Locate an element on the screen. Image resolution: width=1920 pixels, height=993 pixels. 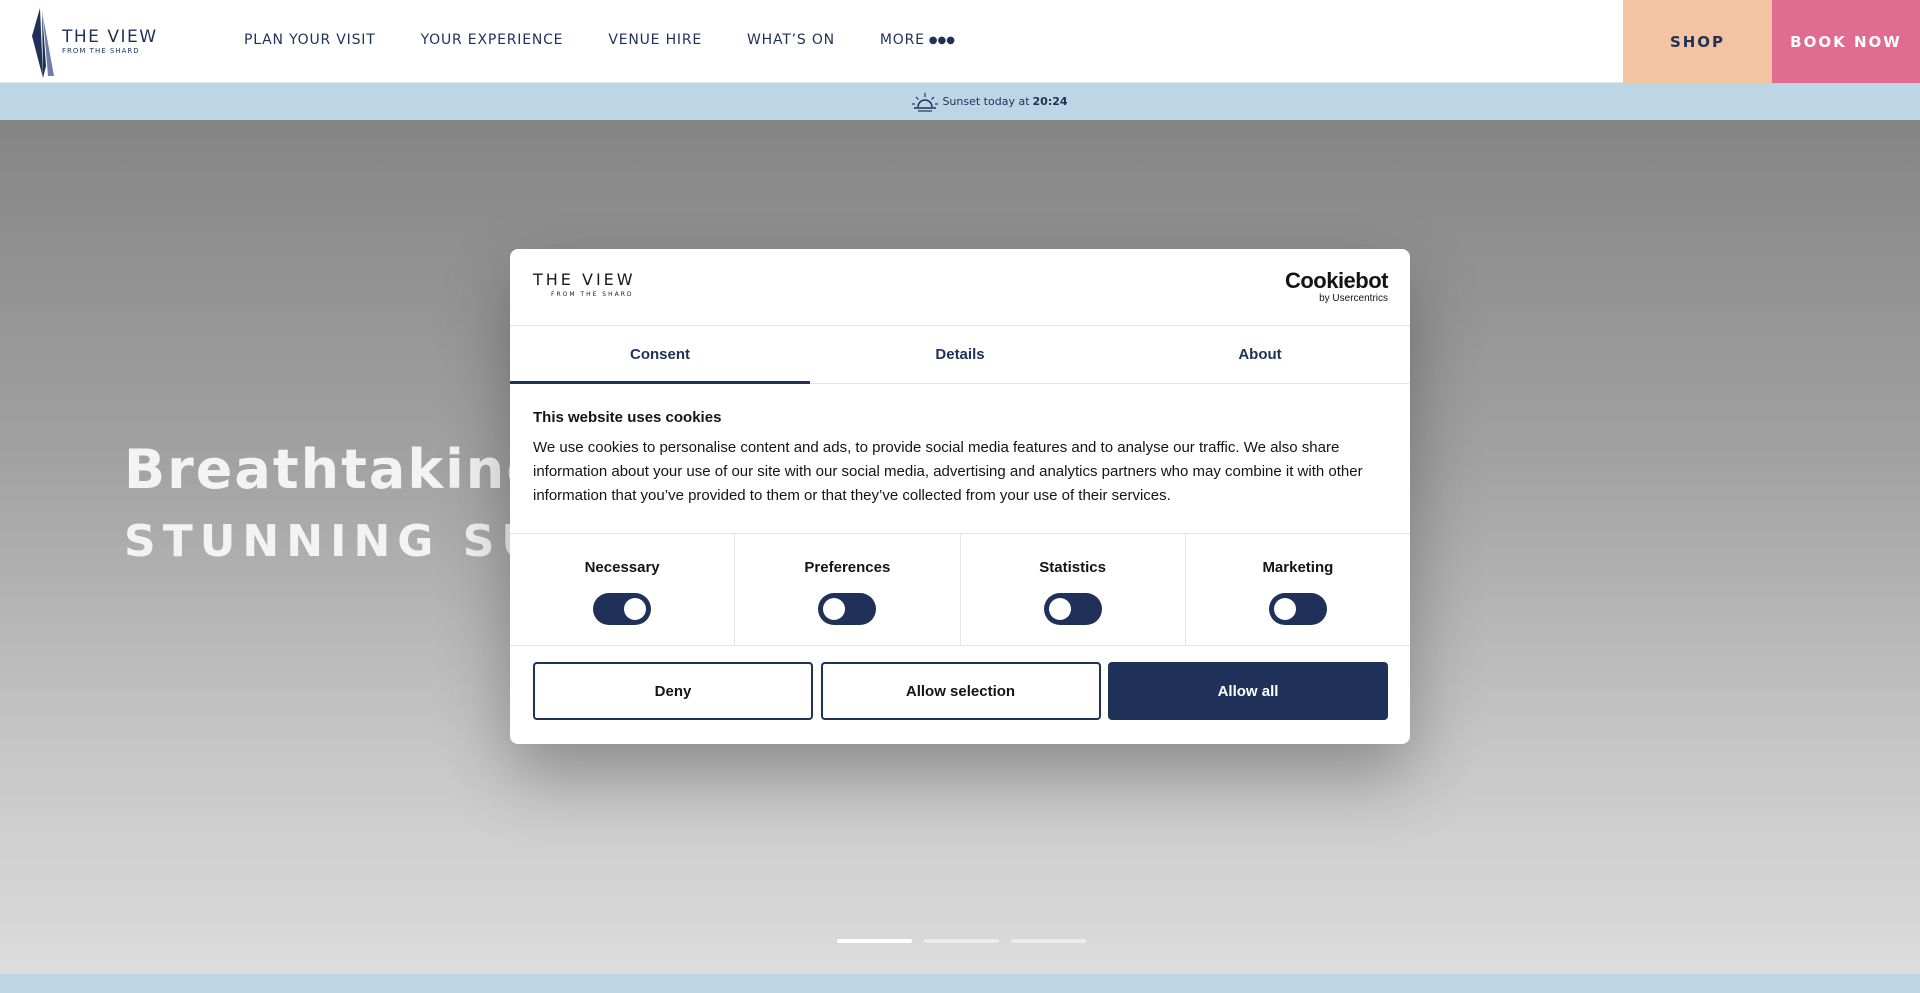
nav-more: MORE ●●● is located at coordinates (917, 40).